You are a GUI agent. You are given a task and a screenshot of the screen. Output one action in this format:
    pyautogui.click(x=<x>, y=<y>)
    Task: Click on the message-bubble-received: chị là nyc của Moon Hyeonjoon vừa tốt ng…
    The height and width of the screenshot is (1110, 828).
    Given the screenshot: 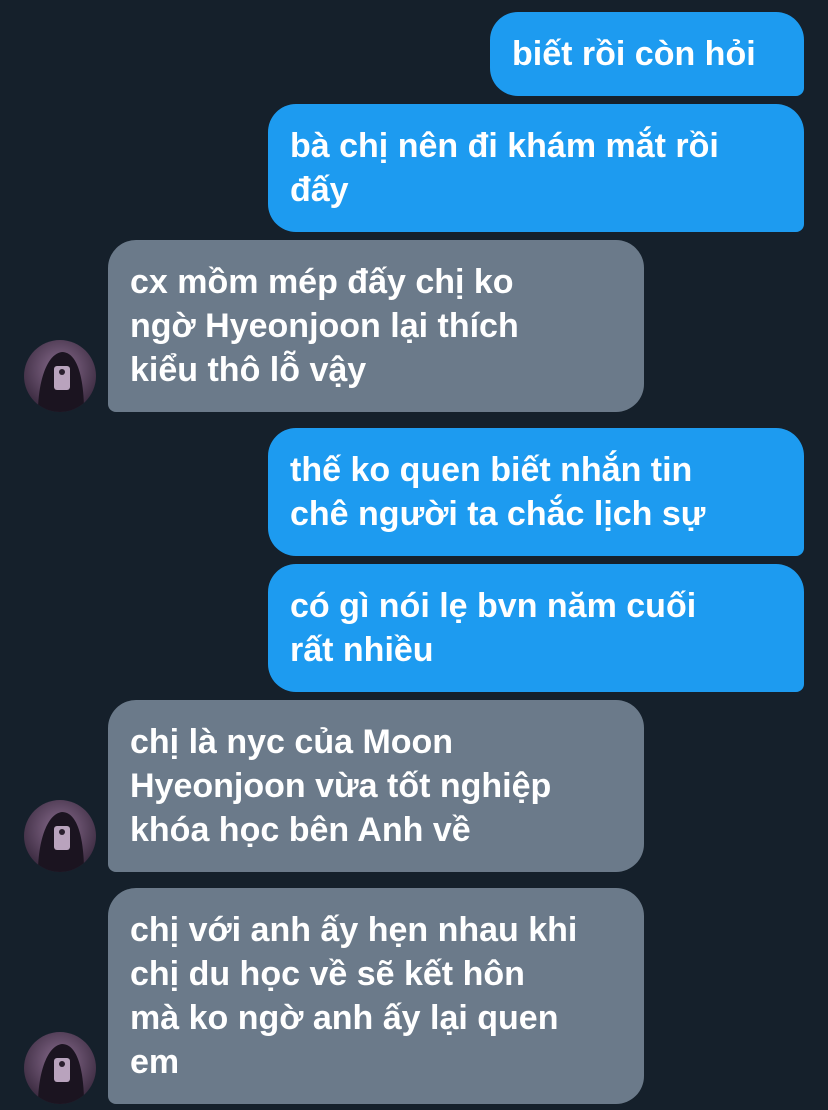 What is the action you would take?
    pyautogui.click(x=376, y=786)
    